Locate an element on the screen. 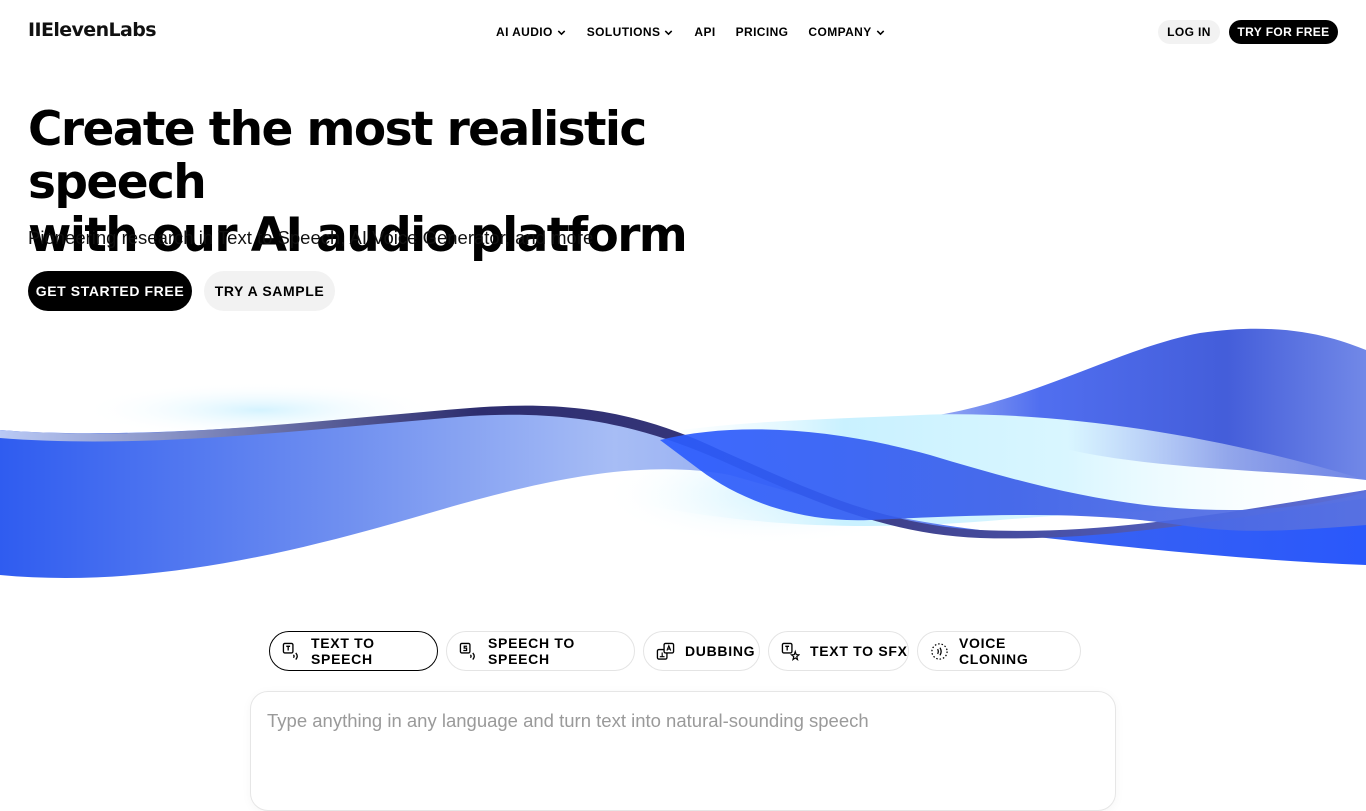  tab-label: DUBBING is located at coordinates (720, 651).